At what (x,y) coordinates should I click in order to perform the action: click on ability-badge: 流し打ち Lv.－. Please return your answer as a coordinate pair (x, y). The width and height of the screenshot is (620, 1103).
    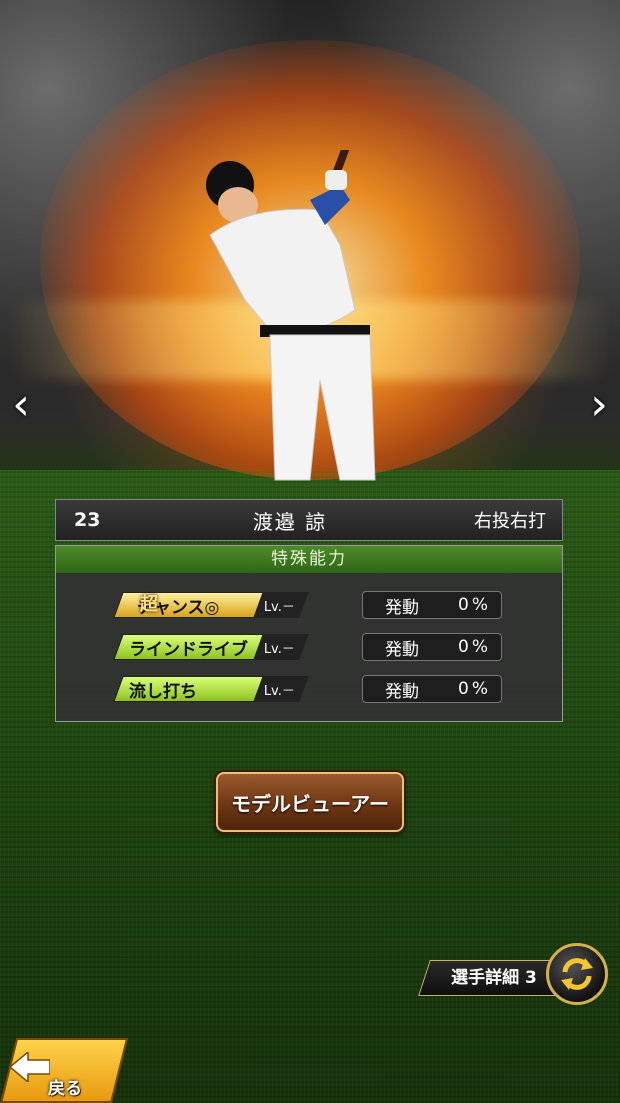
    Looking at the image, I should click on (211, 689).